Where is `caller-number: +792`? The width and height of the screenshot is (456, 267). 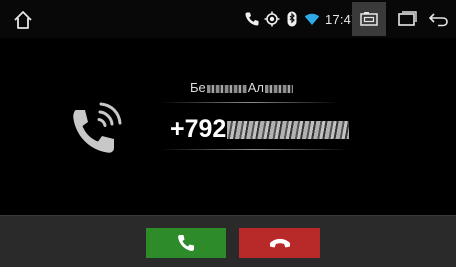 caller-number: +792 is located at coordinates (260, 129).